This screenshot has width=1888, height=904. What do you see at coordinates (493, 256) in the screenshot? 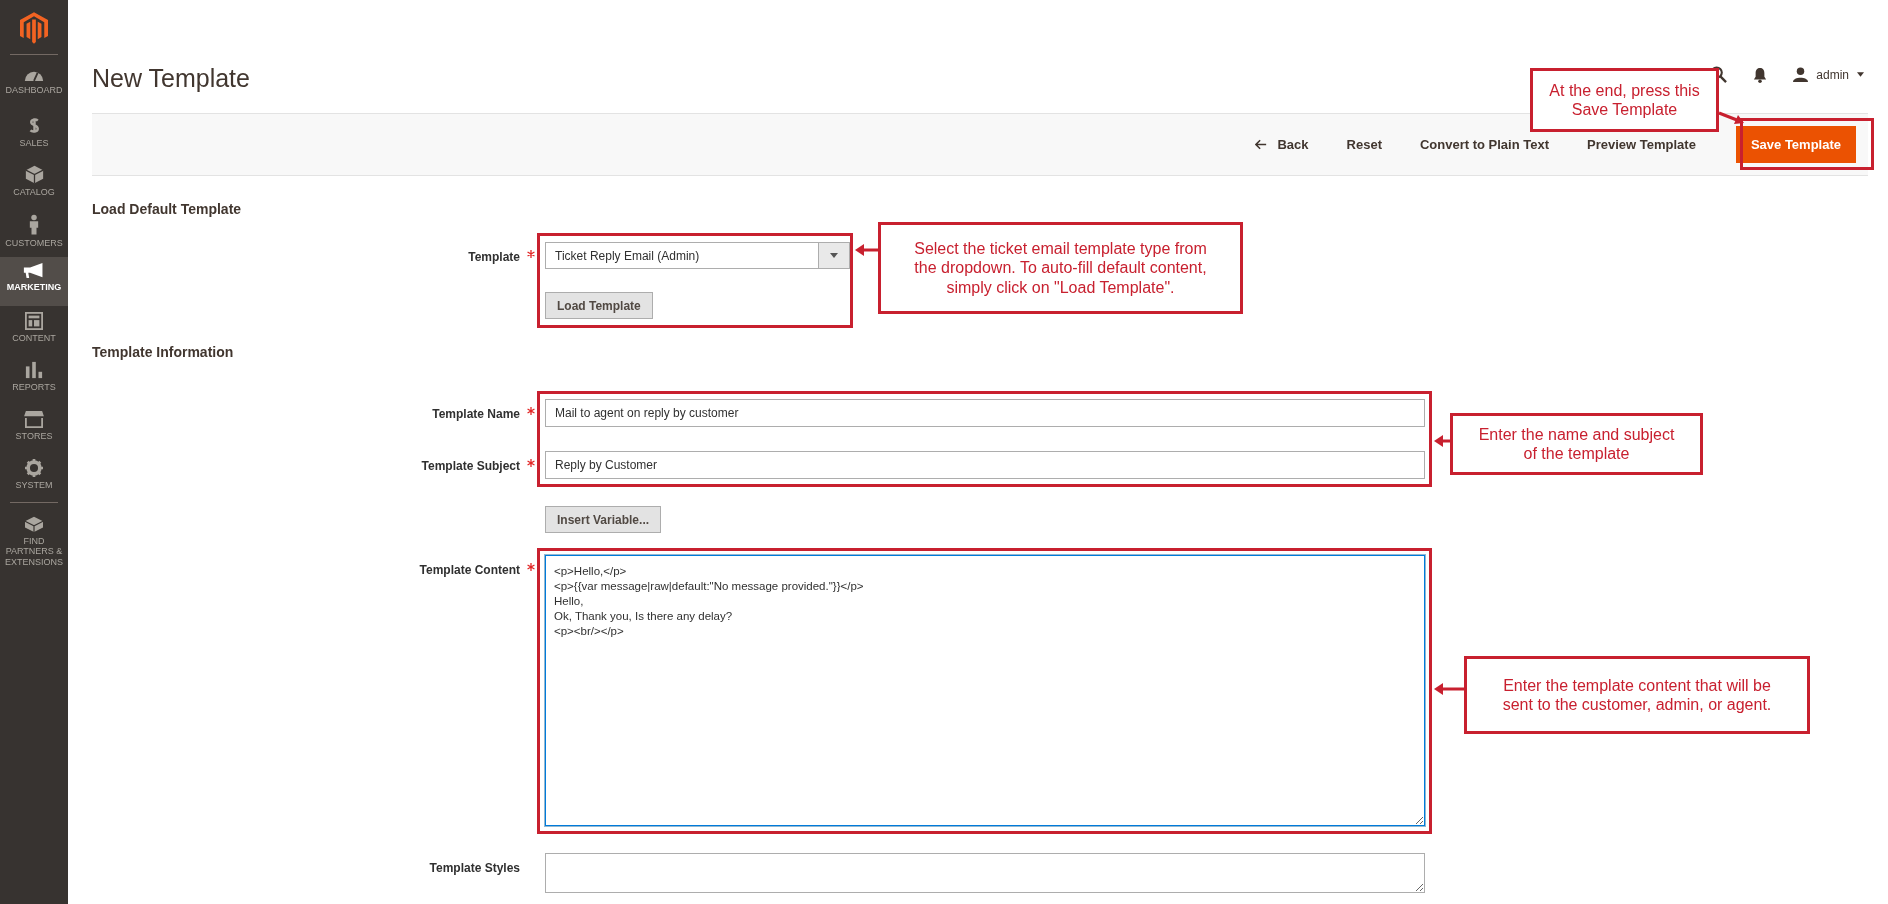
I see `field-label: Template` at bounding box center [493, 256].